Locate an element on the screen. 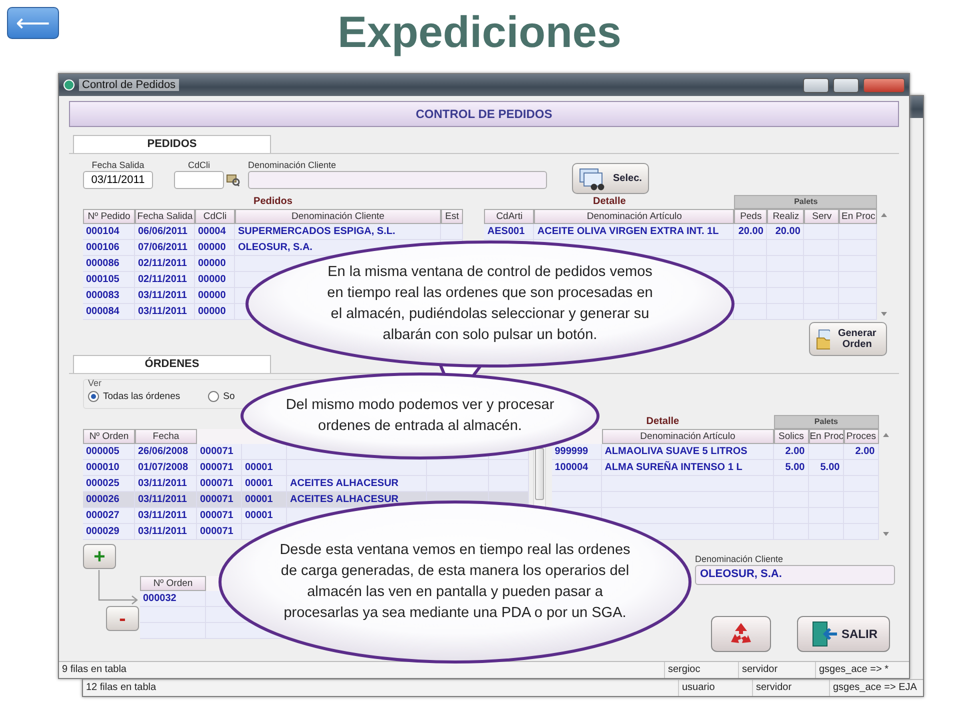  table-cell: 000084 is located at coordinates (109, 312).